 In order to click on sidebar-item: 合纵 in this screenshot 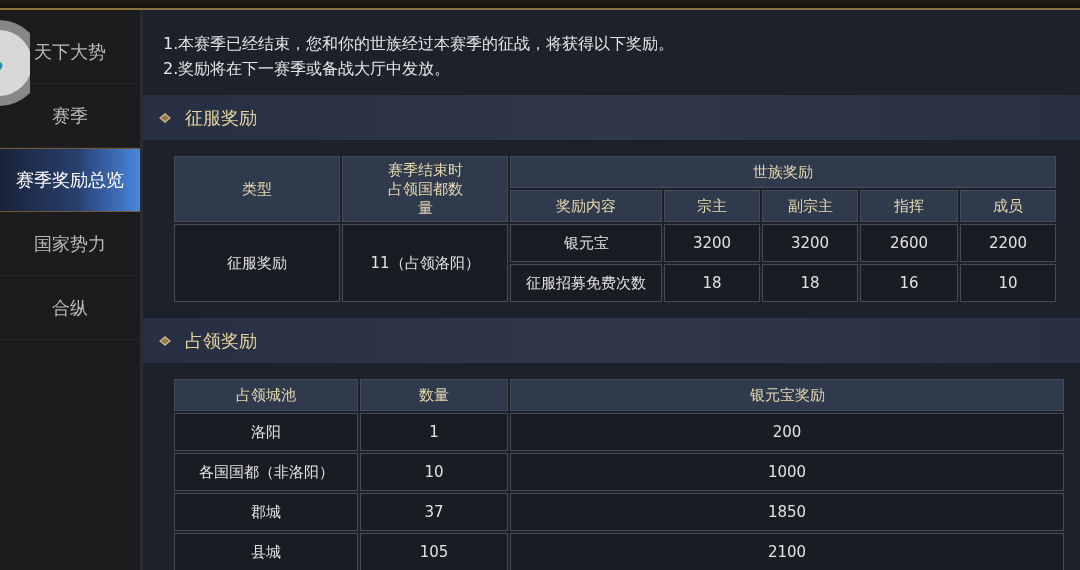, I will do `click(70, 308)`.